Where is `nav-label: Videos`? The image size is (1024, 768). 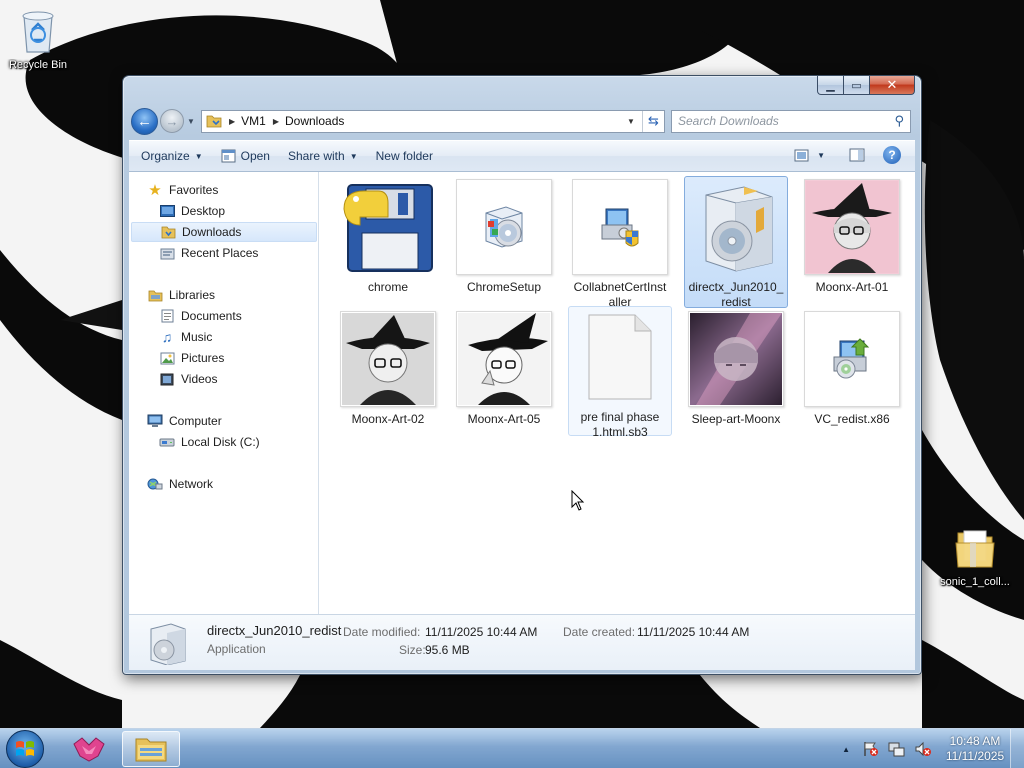
nav-label: Videos is located at coordinates (199, 379).